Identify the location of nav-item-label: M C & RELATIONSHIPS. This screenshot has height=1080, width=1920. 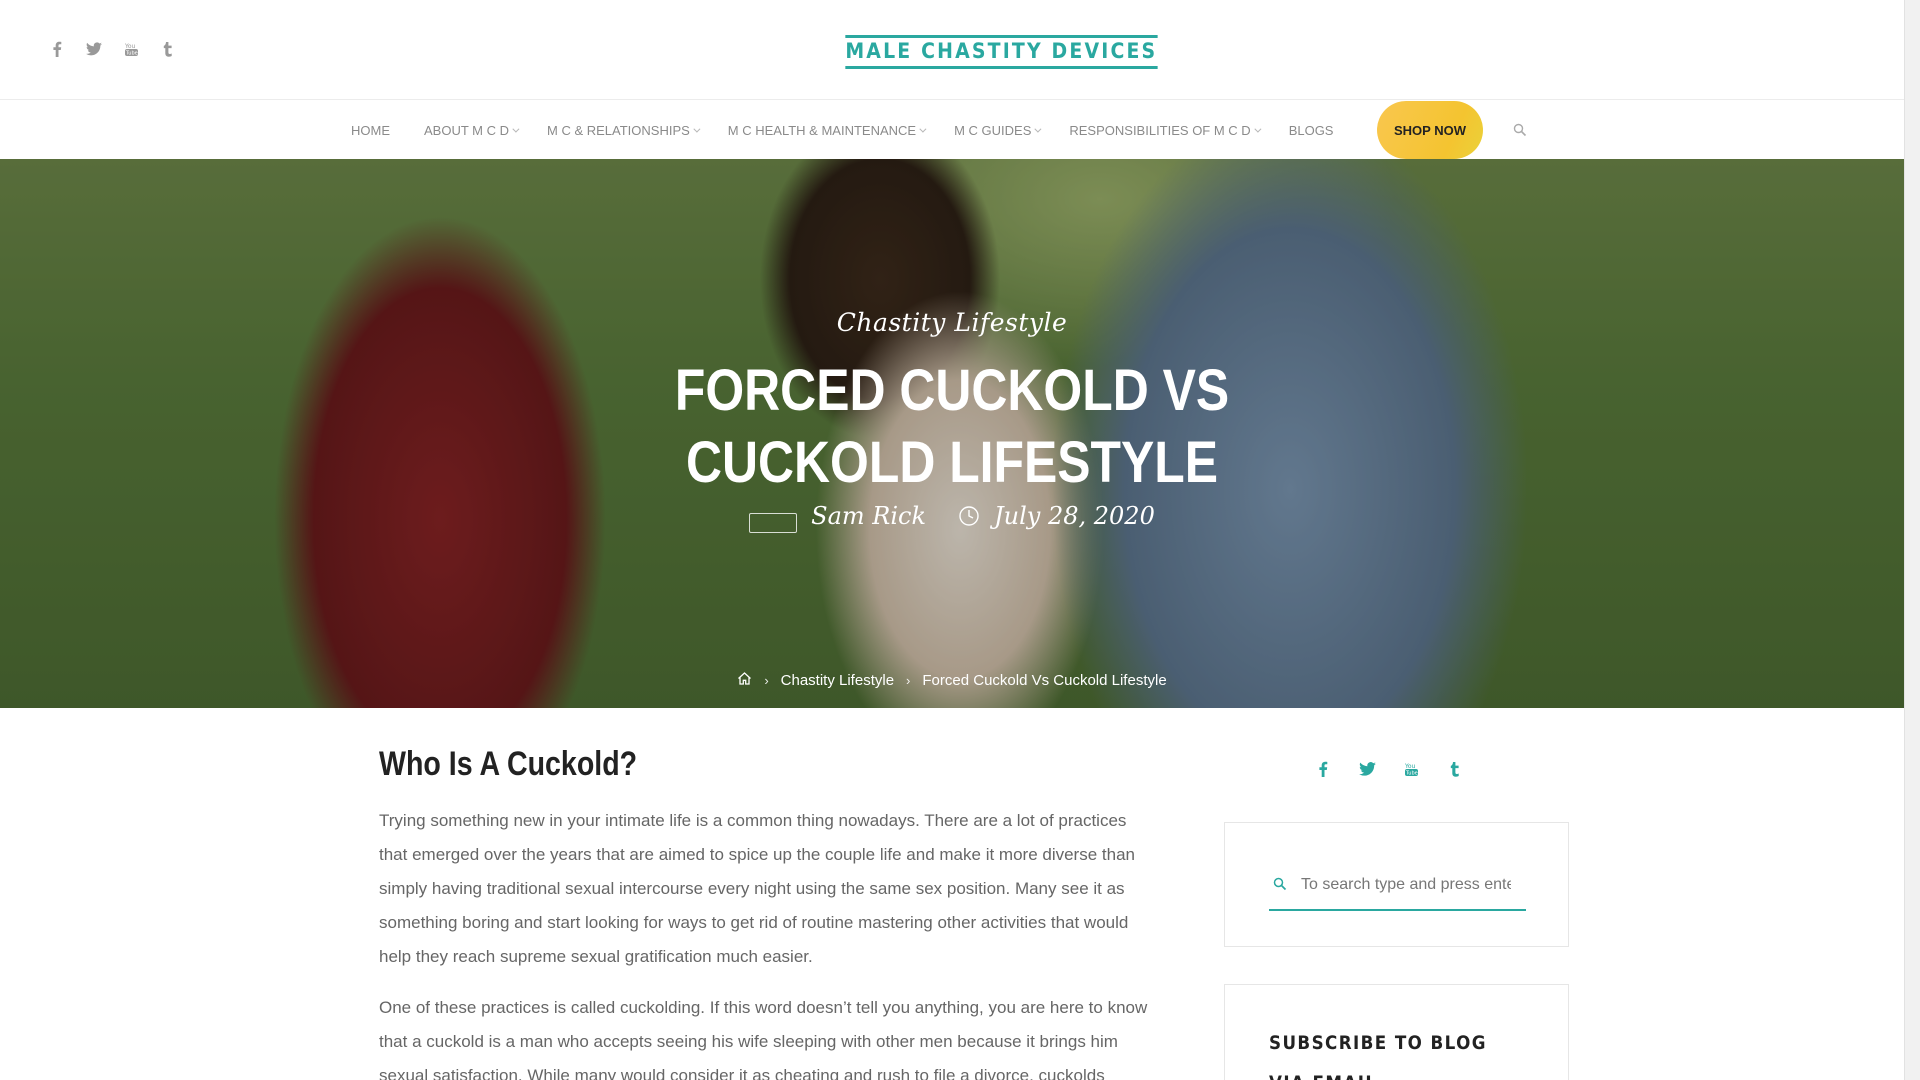
(618, 130).